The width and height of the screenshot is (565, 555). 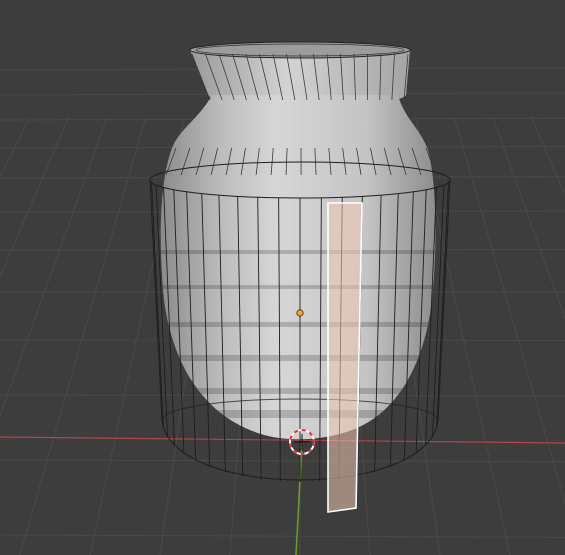 What do you see at coordinates (300, 313) in the screenshot?
I see `object-origin-icon` at bounding box center [300, 313].